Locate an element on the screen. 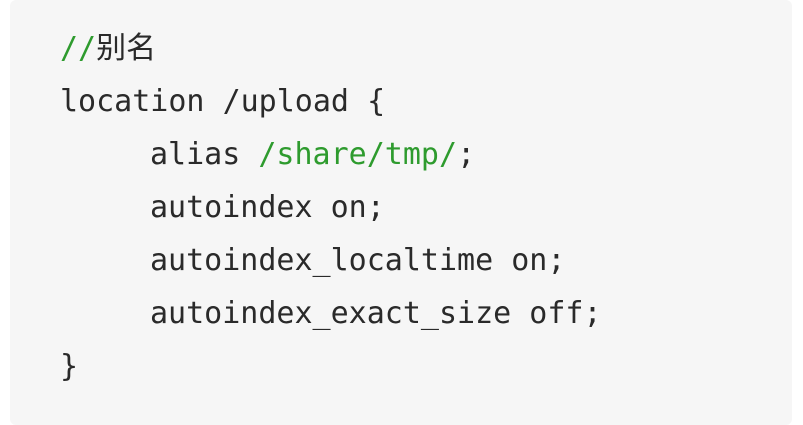  close-brace: } is located at coordinates (69, 366).